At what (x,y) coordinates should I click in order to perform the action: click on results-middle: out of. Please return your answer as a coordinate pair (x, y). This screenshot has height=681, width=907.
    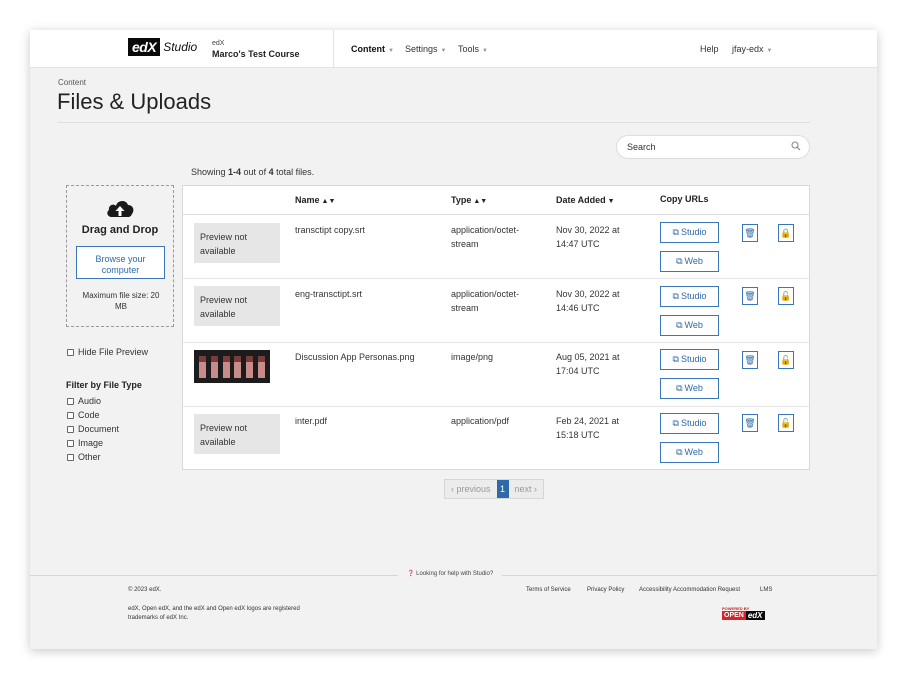
    Looking at the image, I should click on (255, 172).